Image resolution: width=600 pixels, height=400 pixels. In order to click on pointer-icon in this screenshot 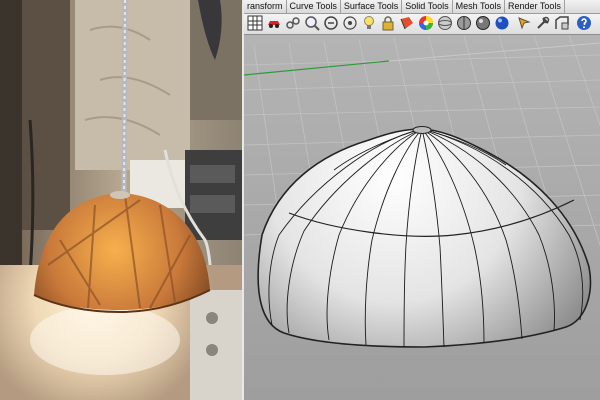, I will do `click(524, 23)`.